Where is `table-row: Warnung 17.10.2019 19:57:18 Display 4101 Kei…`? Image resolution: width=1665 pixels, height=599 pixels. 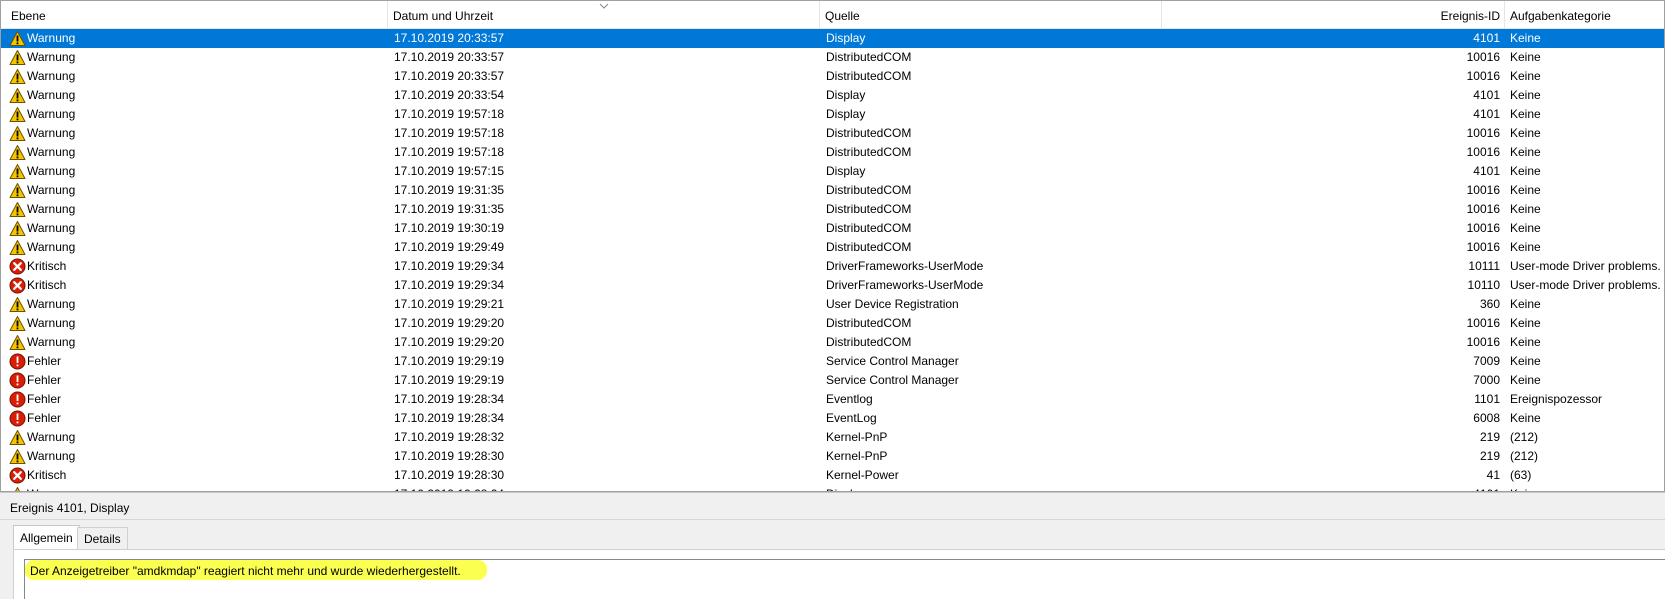 table-row: Warnung 17.10.2019 19:57:18 Display 4101 Kei… is located at coordinates (832, 114).